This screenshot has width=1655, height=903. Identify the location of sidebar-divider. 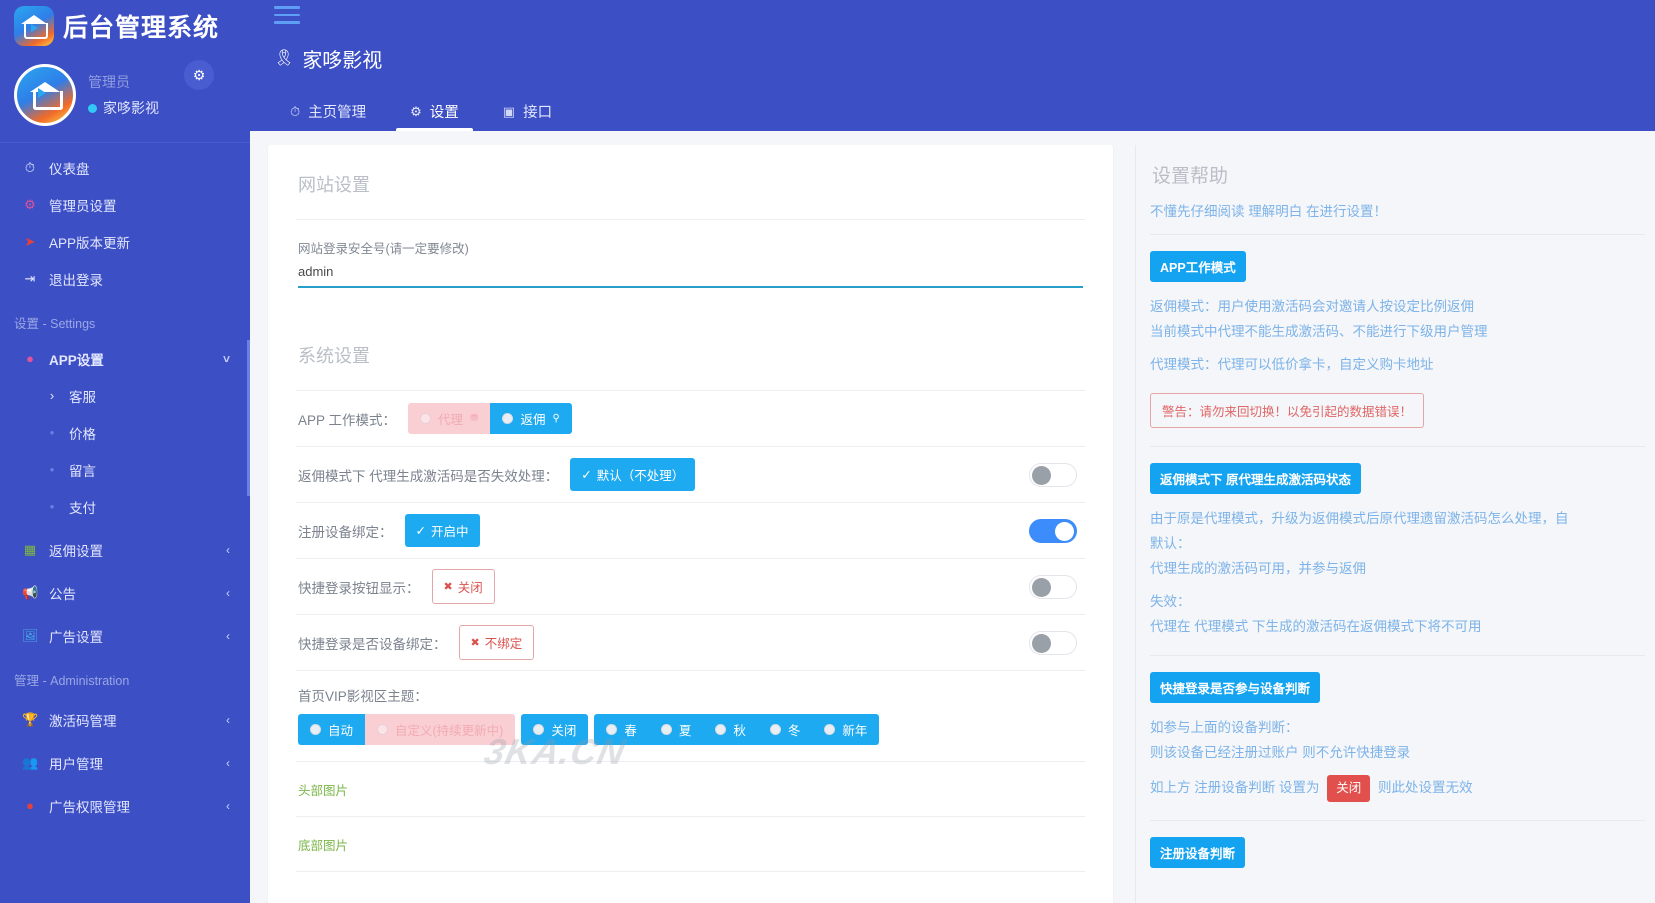
(125, 142).